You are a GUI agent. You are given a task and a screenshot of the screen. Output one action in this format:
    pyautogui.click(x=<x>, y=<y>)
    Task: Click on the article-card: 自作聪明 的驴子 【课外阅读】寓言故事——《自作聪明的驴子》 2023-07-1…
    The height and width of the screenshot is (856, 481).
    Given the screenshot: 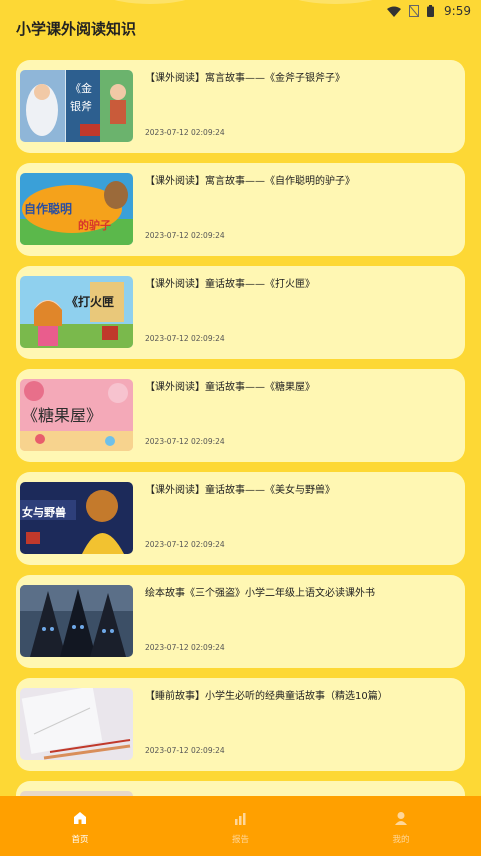 What is the action you would take?
    pyautogui.click(x=240, y=209)
    